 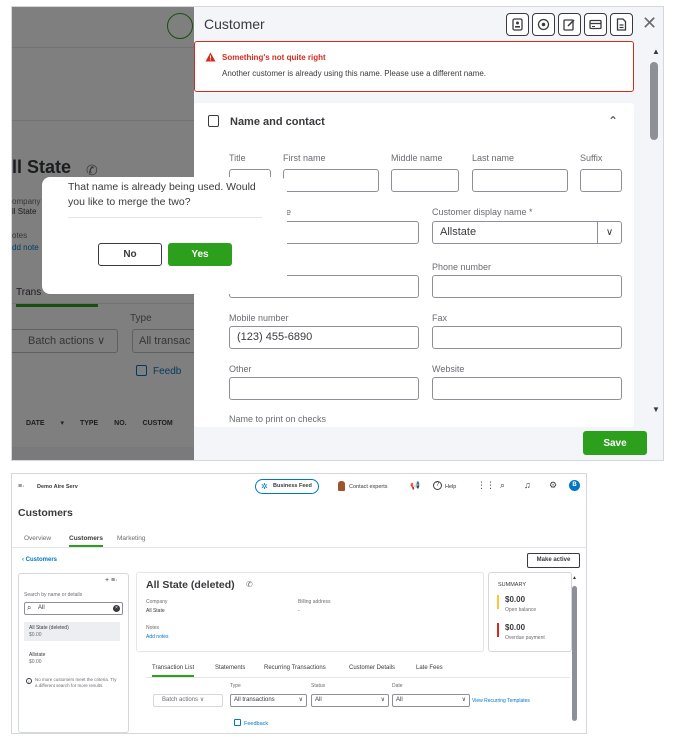 I want to click on yes-button: Yes, so click(x=200, y=254).